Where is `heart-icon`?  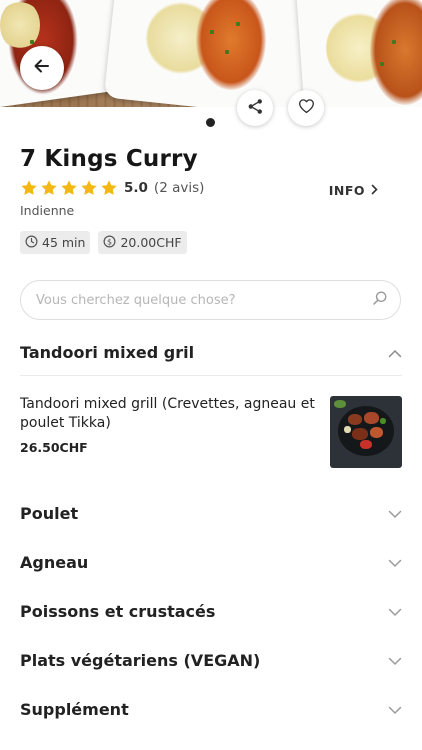
heart-icon is located at coordinates (306, 108).